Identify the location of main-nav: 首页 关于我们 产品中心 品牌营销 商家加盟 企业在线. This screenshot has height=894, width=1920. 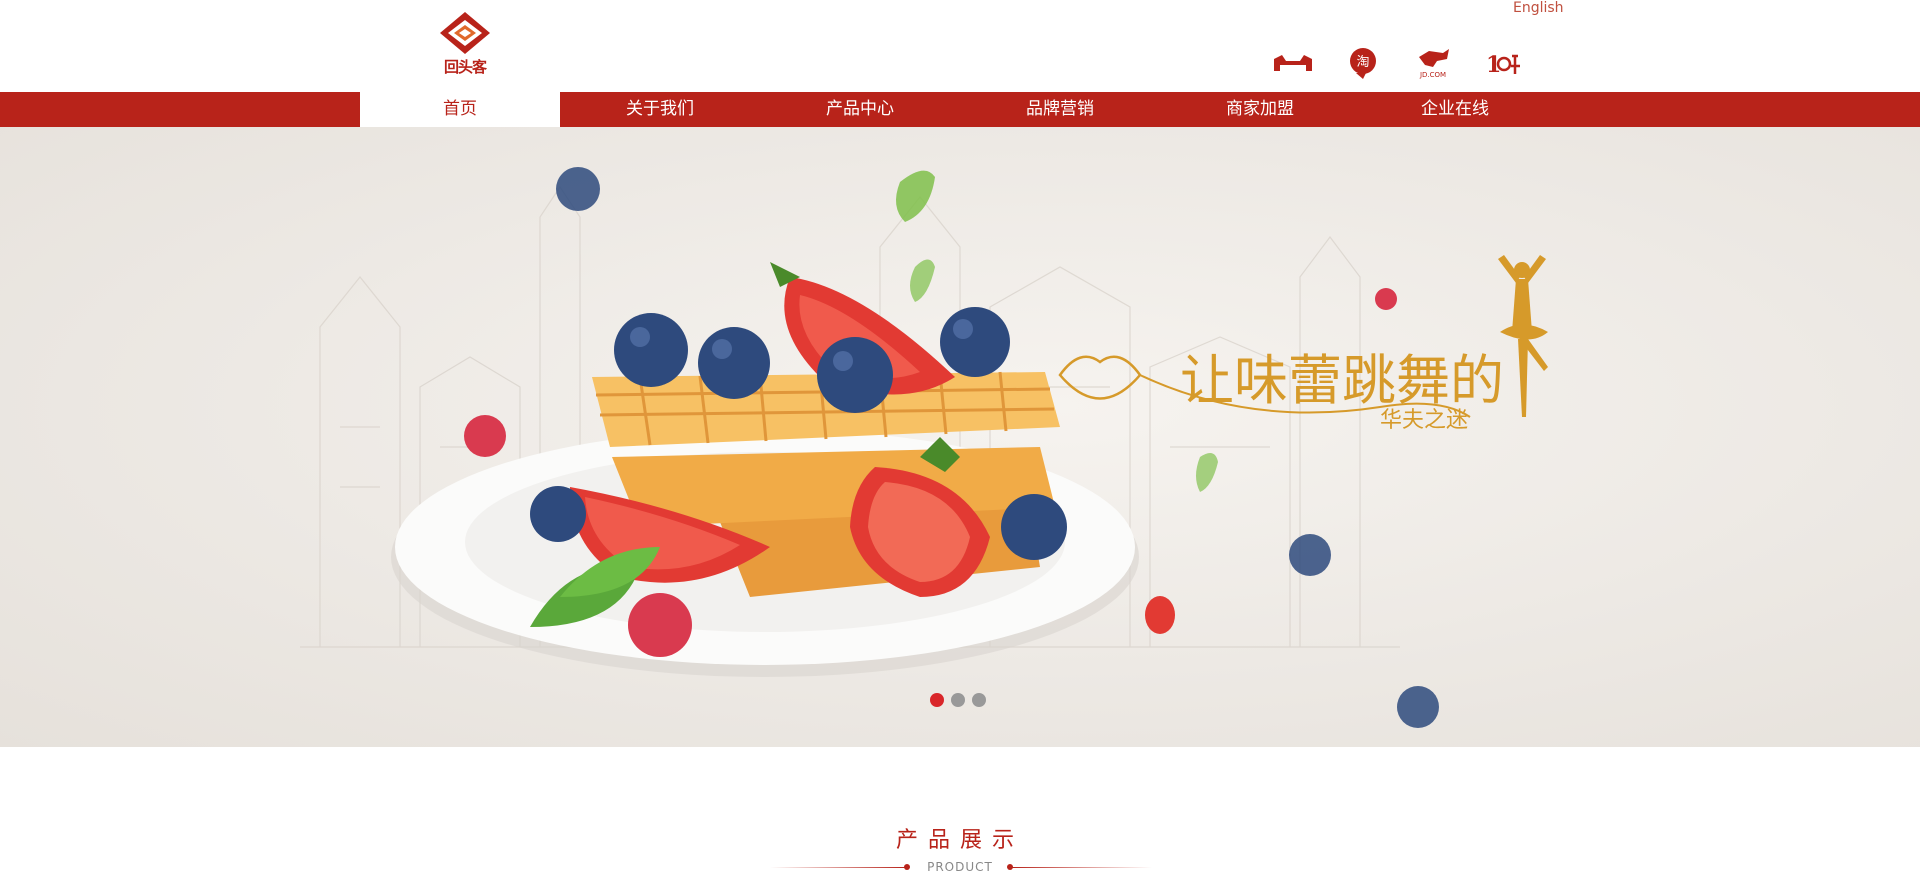
(960, 109).